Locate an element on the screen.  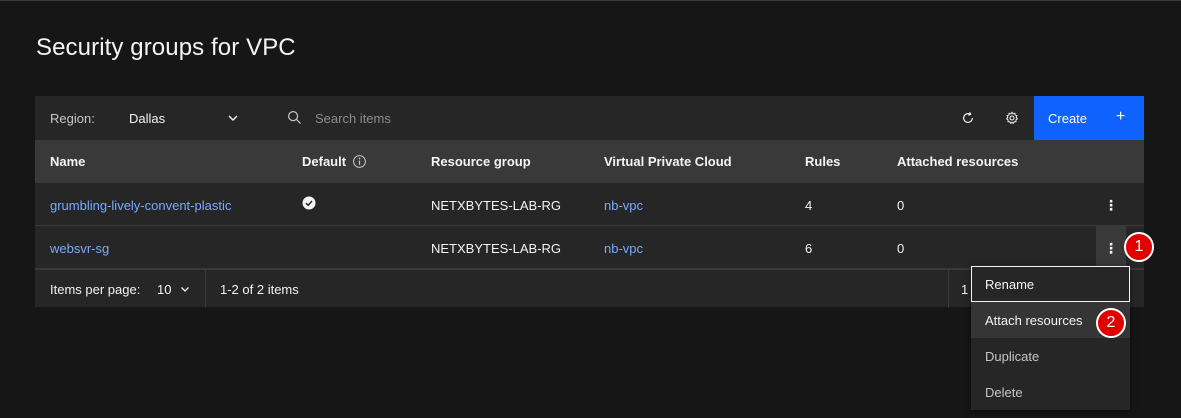
column-header-rules: Rules is located at coordinates (822, 161).